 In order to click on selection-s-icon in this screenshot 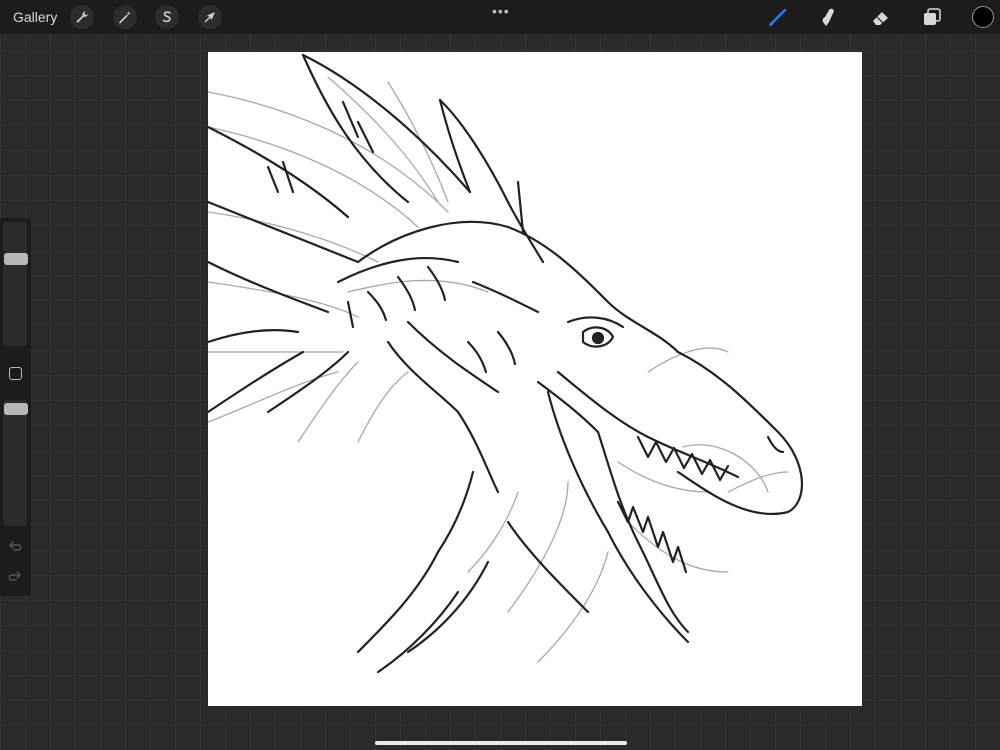, I will do `click(166, 17)`.